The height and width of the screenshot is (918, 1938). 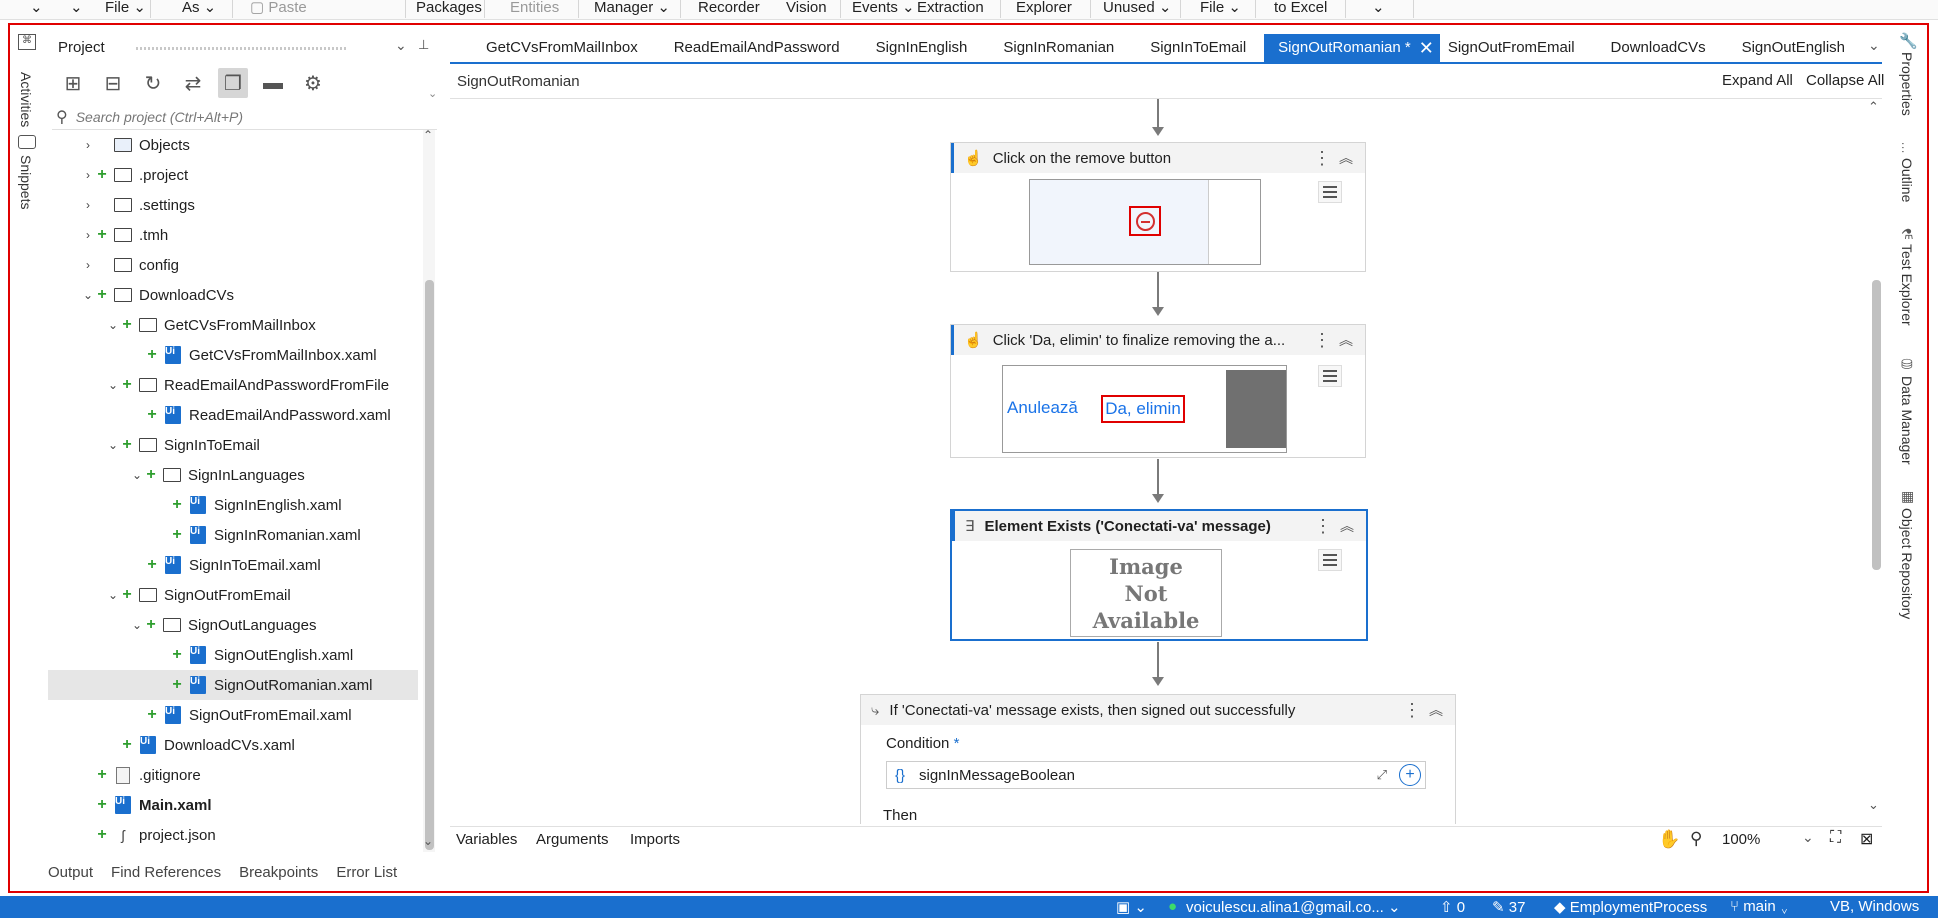 I want to click on ribbon-extraction: Extraction, so click(x=950, y=9).